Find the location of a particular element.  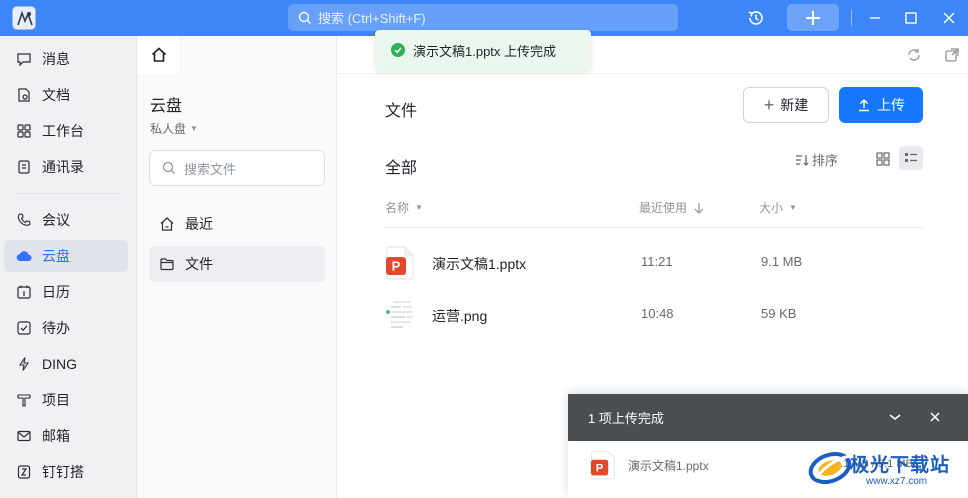

sort-button: 排序 is located at coordinates (816, 159).